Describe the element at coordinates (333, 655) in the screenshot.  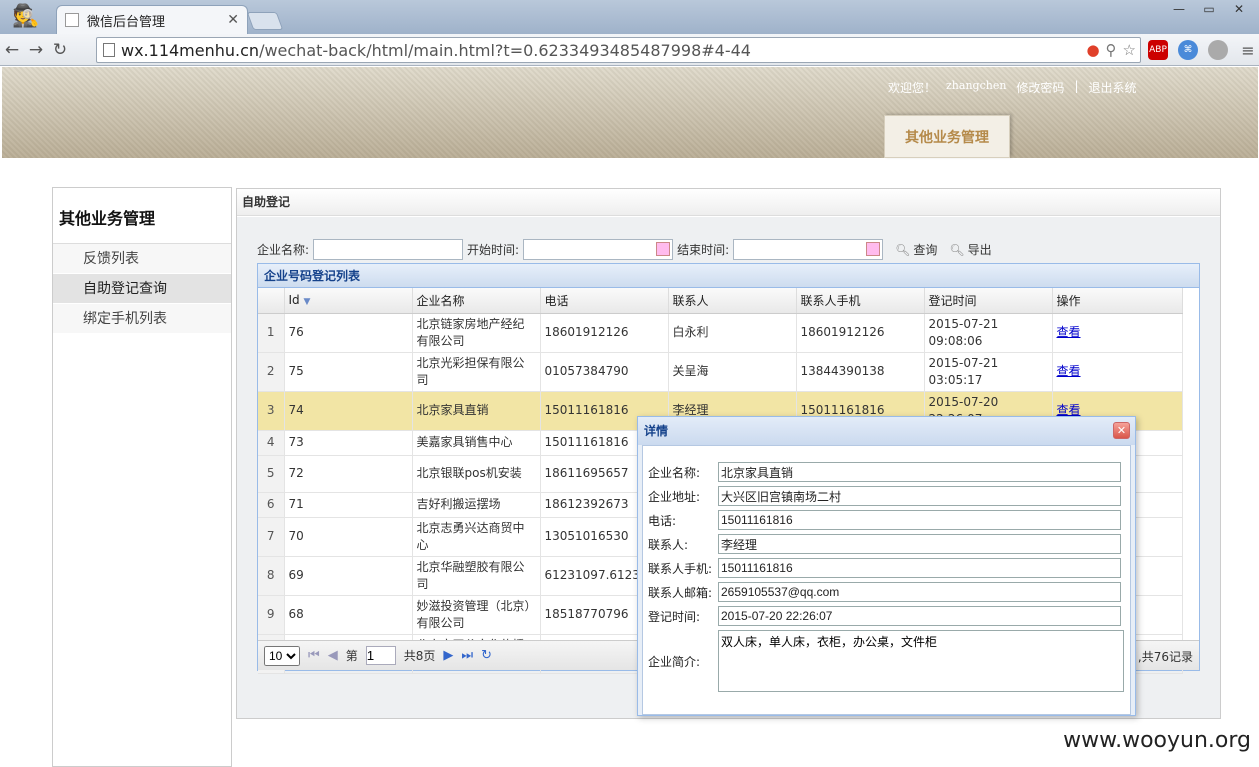
I see `prev-page-icon: ◀` at that location.